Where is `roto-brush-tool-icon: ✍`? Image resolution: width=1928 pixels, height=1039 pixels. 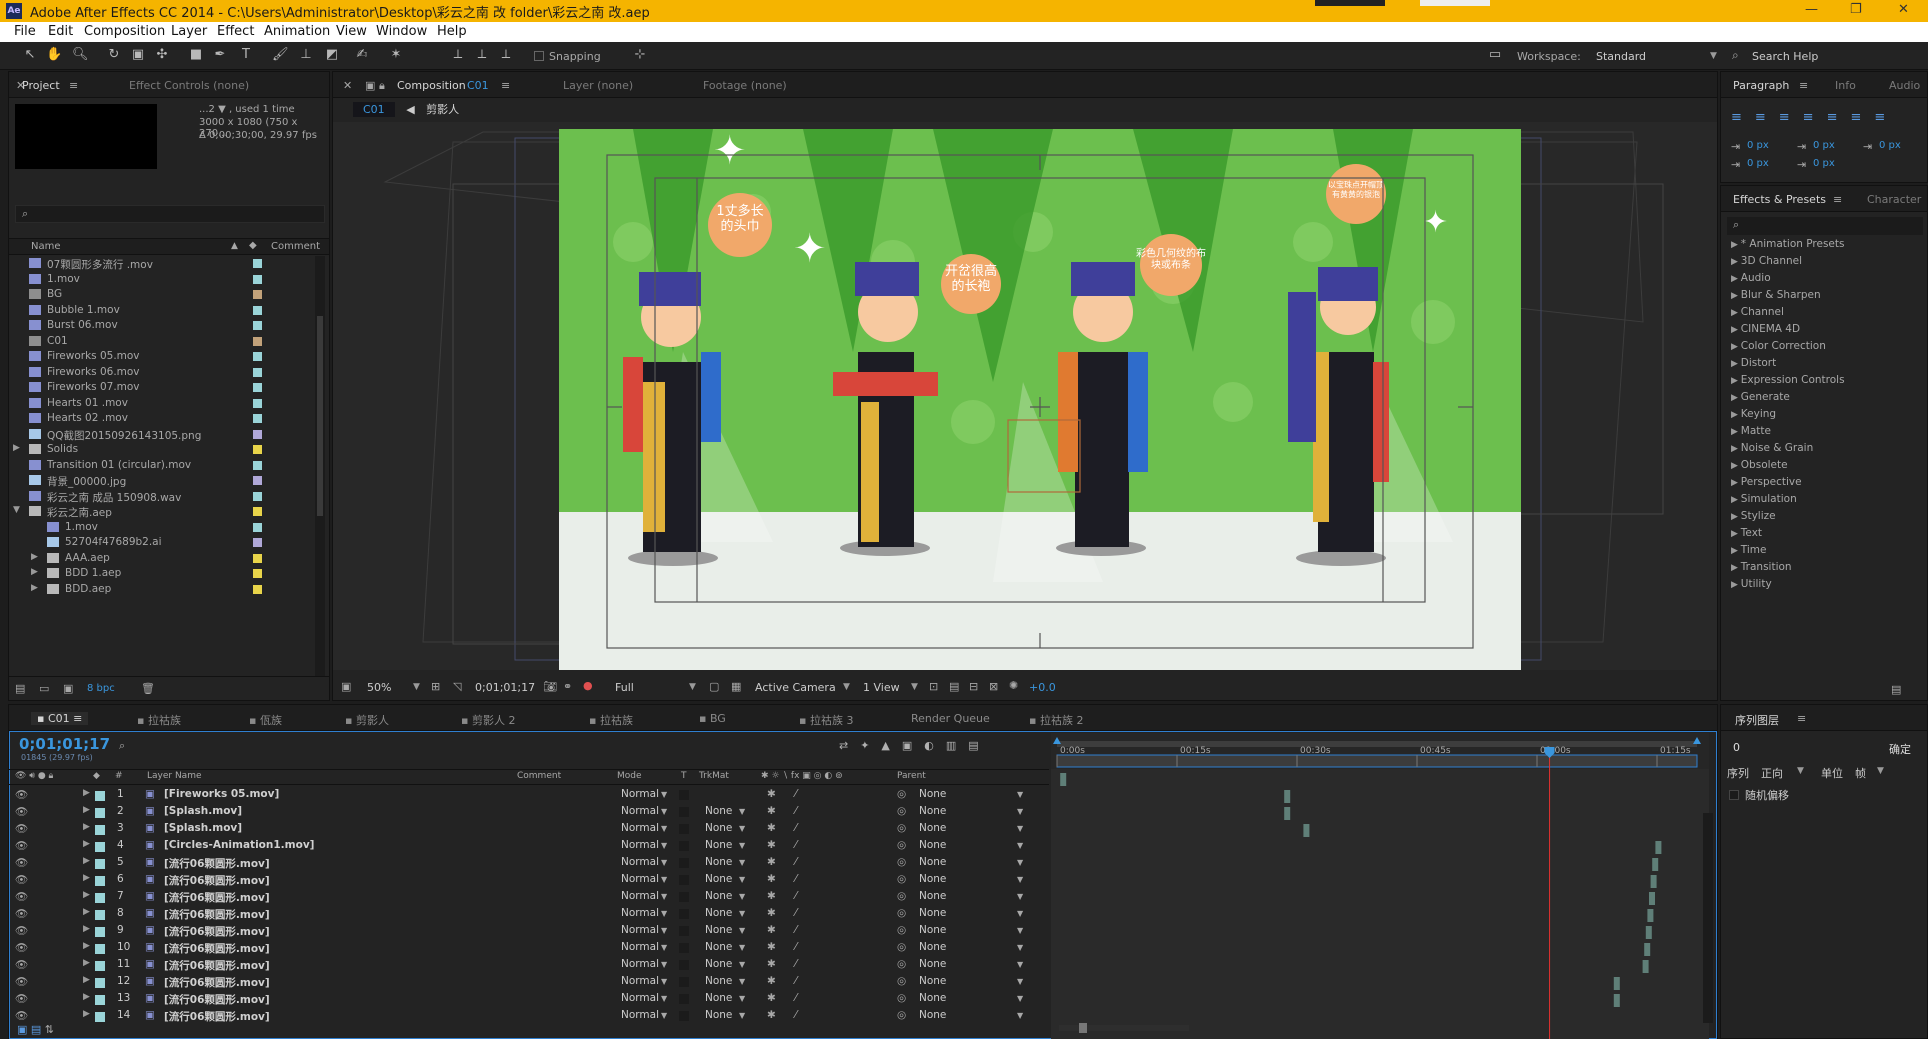
roto-brush-tool-icon: ✍ is located at coordinates (362, 55).